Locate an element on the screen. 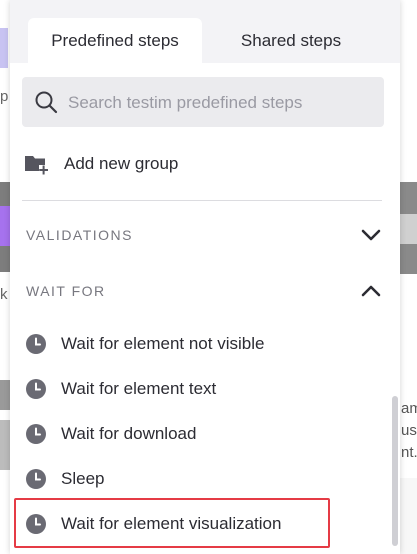 This screenshot has width=417, height=554. background-text: am us nt. is located at coordinates (409, 430).